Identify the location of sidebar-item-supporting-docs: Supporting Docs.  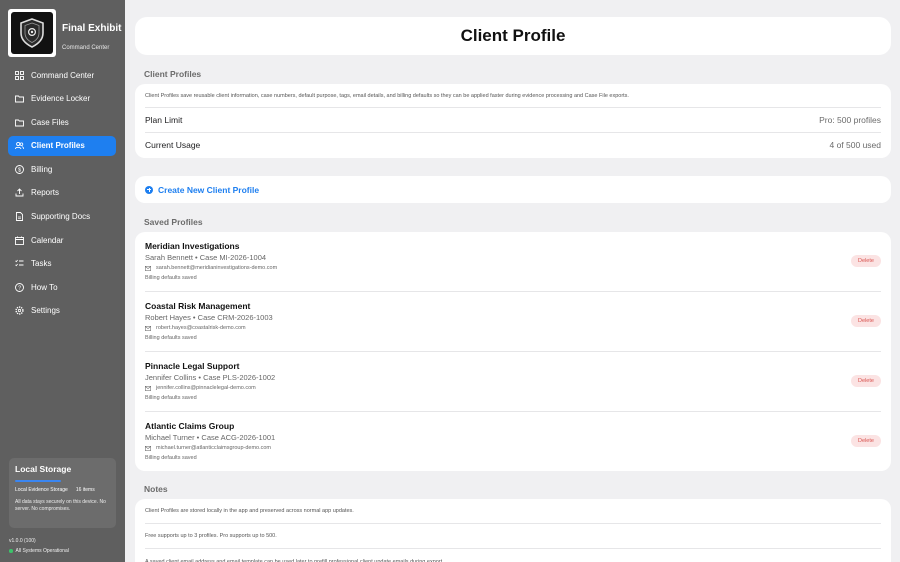
(62, 217).